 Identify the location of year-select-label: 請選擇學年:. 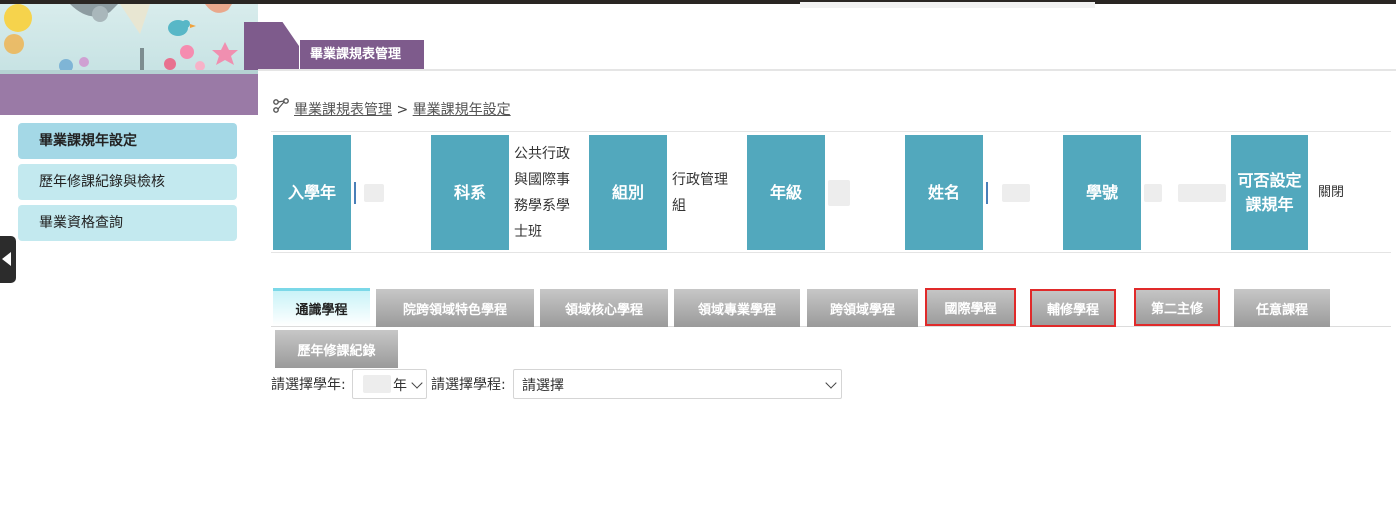
(308, 385).